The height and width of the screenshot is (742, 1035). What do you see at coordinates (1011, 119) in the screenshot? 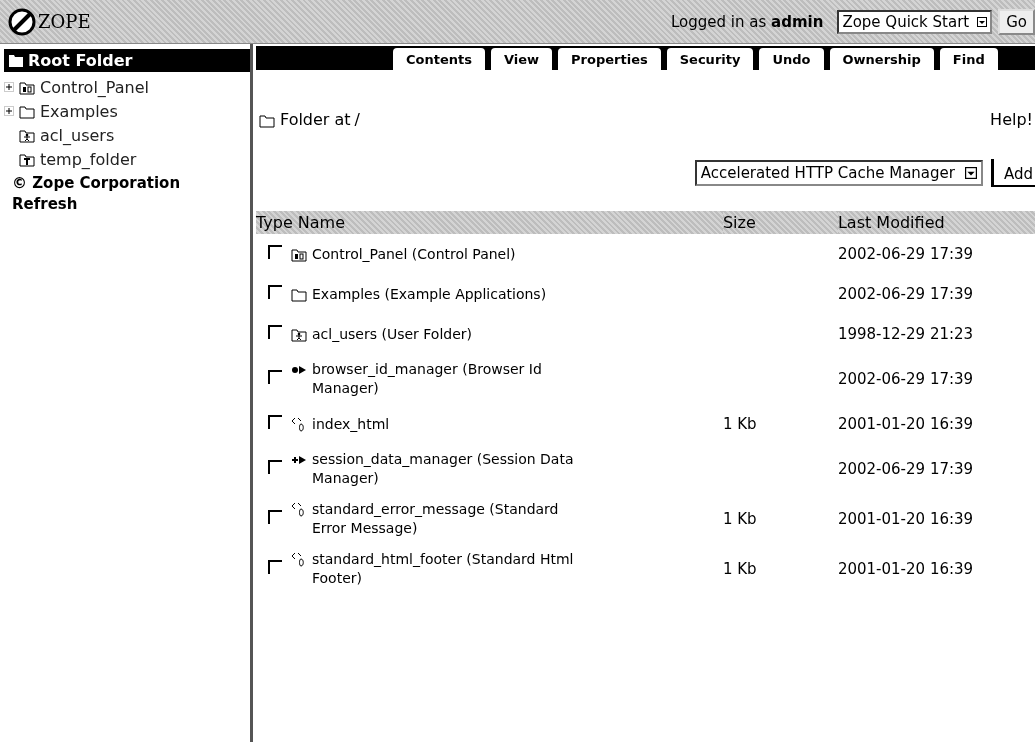
I see `help-link: Help!` at bounding box center [1011, 119].